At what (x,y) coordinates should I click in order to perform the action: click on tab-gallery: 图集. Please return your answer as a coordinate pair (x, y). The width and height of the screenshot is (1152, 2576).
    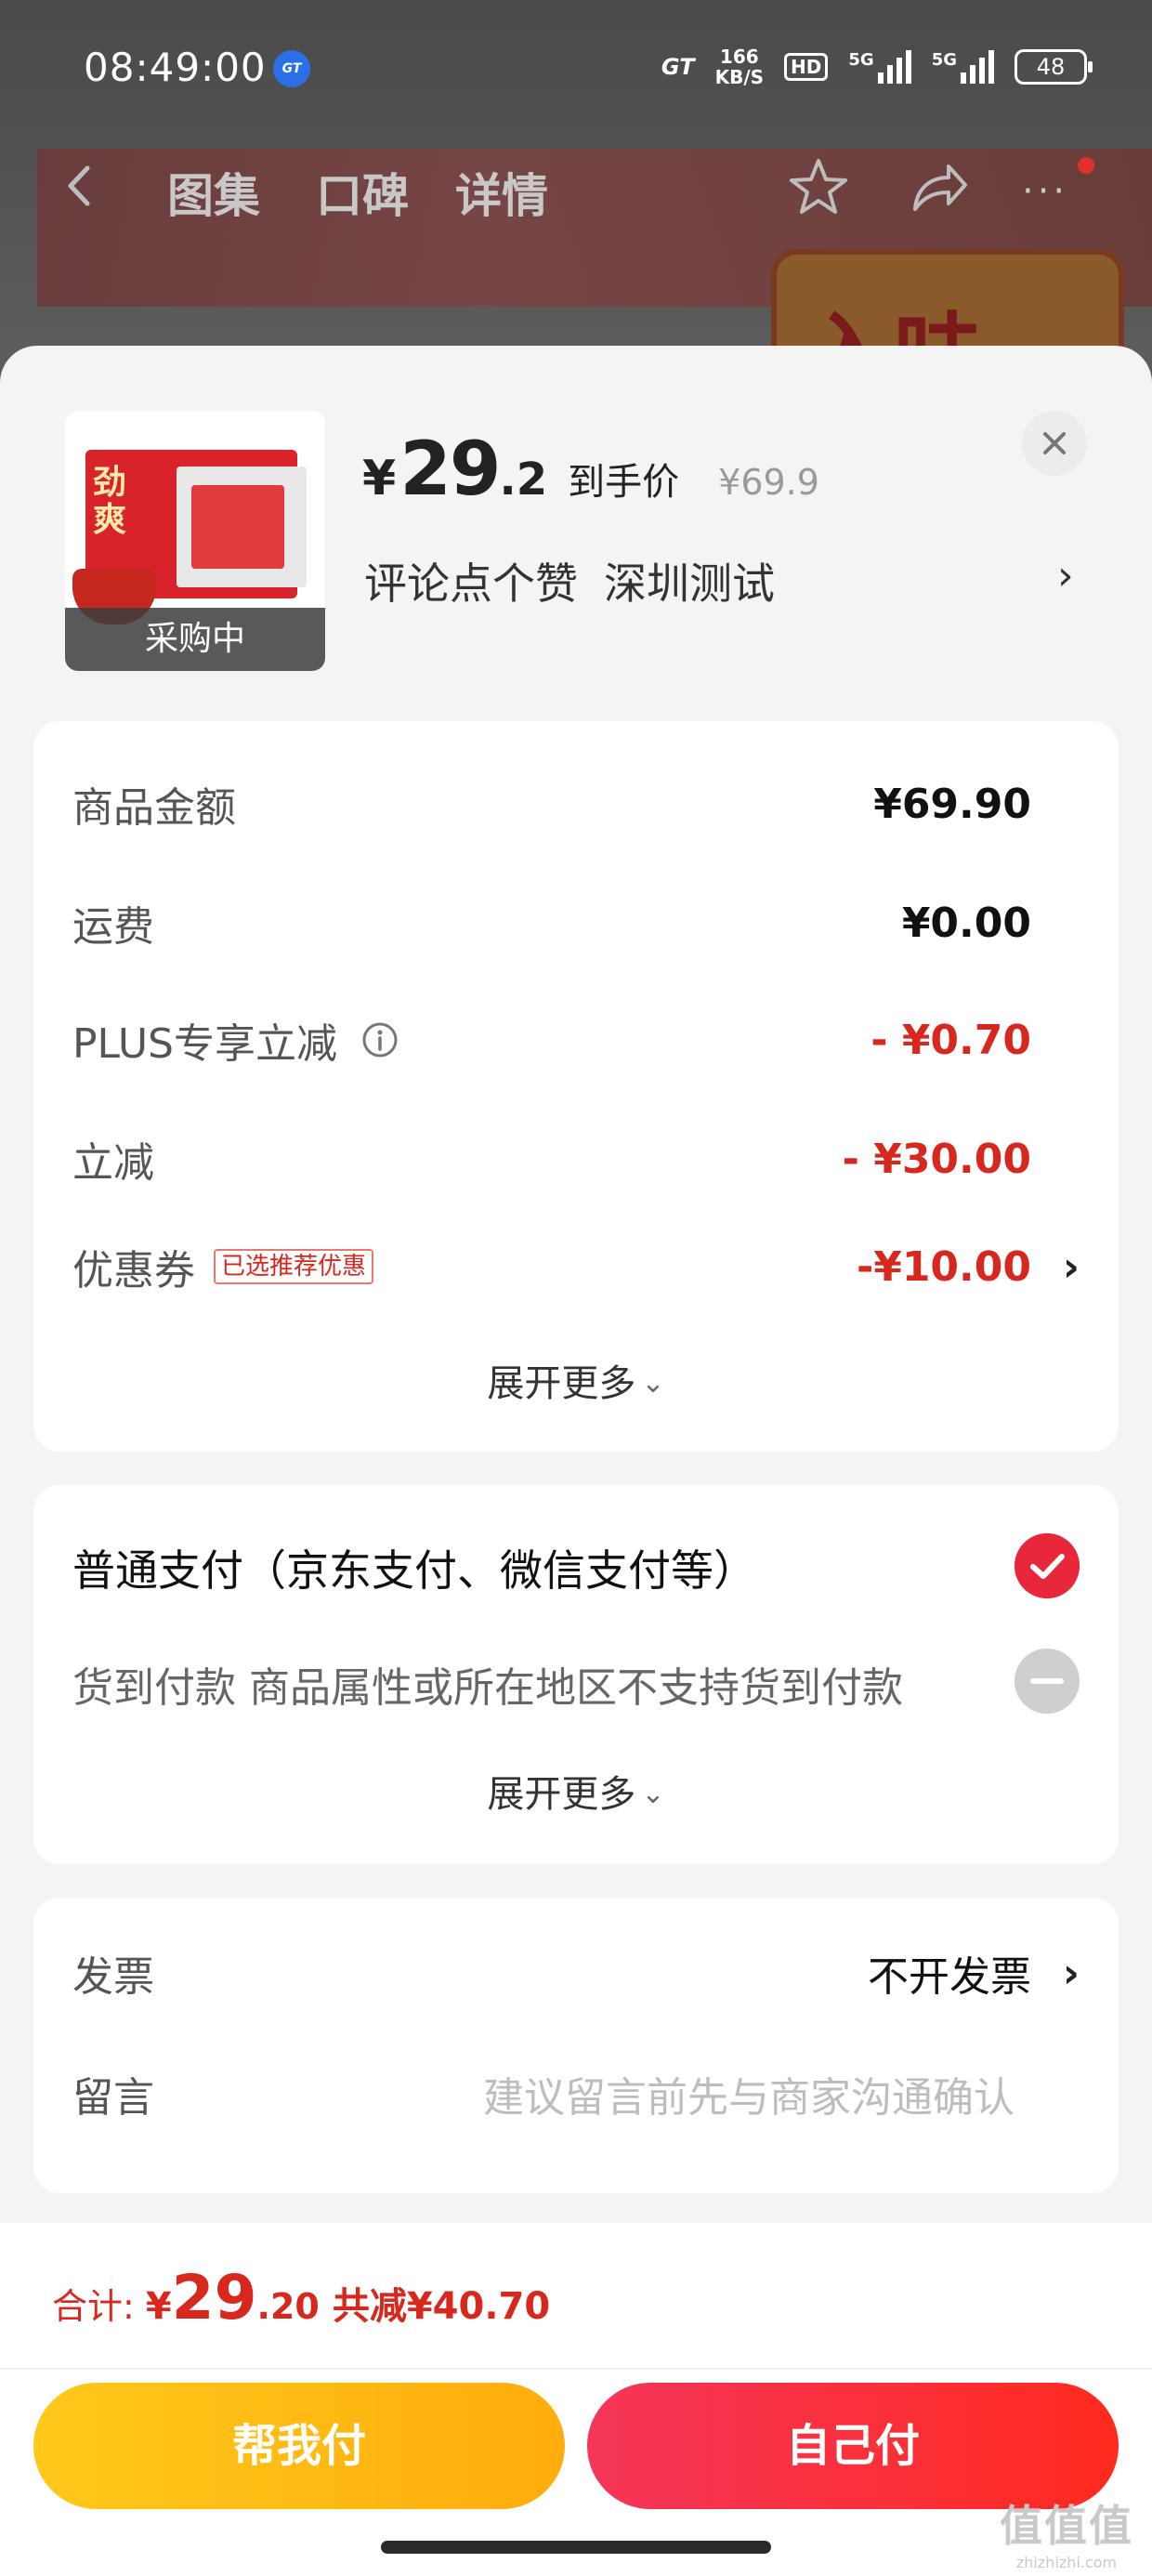
    Looking at the image, I should click on (213, 192).